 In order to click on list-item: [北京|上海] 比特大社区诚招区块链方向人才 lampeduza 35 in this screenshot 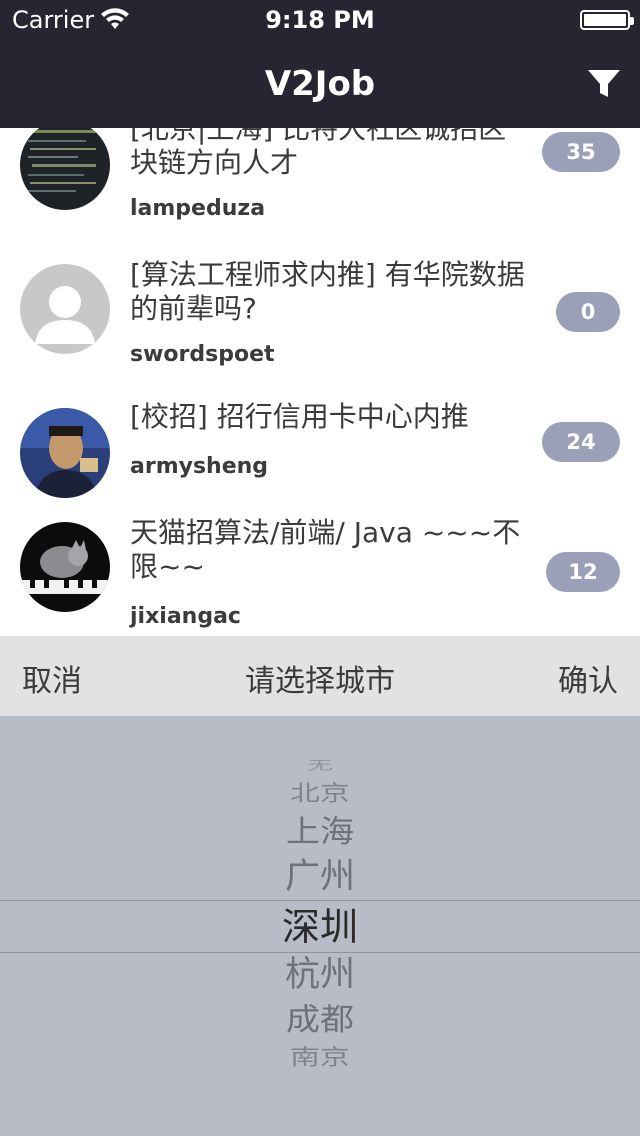, I will do `click(320, 180)`.